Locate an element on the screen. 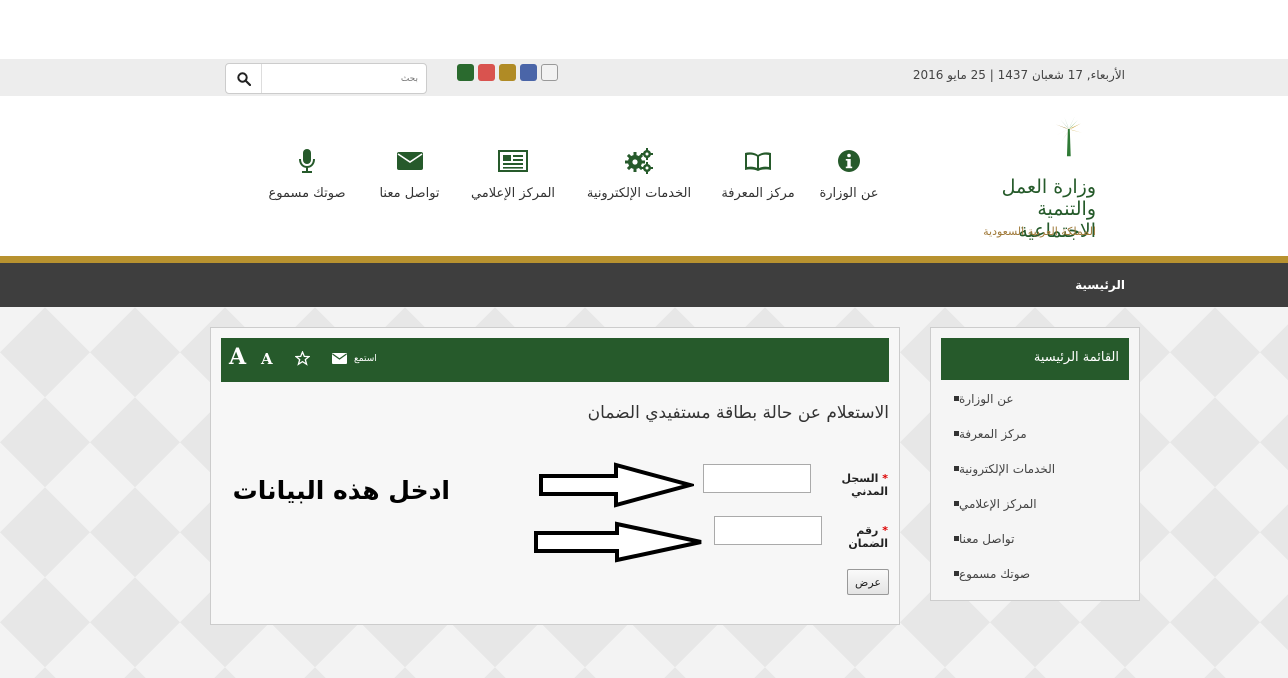 The width and height of the screenshot is (1288, 678). page-title: الاستعلام عن حالة بطاقة مستفيدي الضمان is located at coordinates (738, 413).